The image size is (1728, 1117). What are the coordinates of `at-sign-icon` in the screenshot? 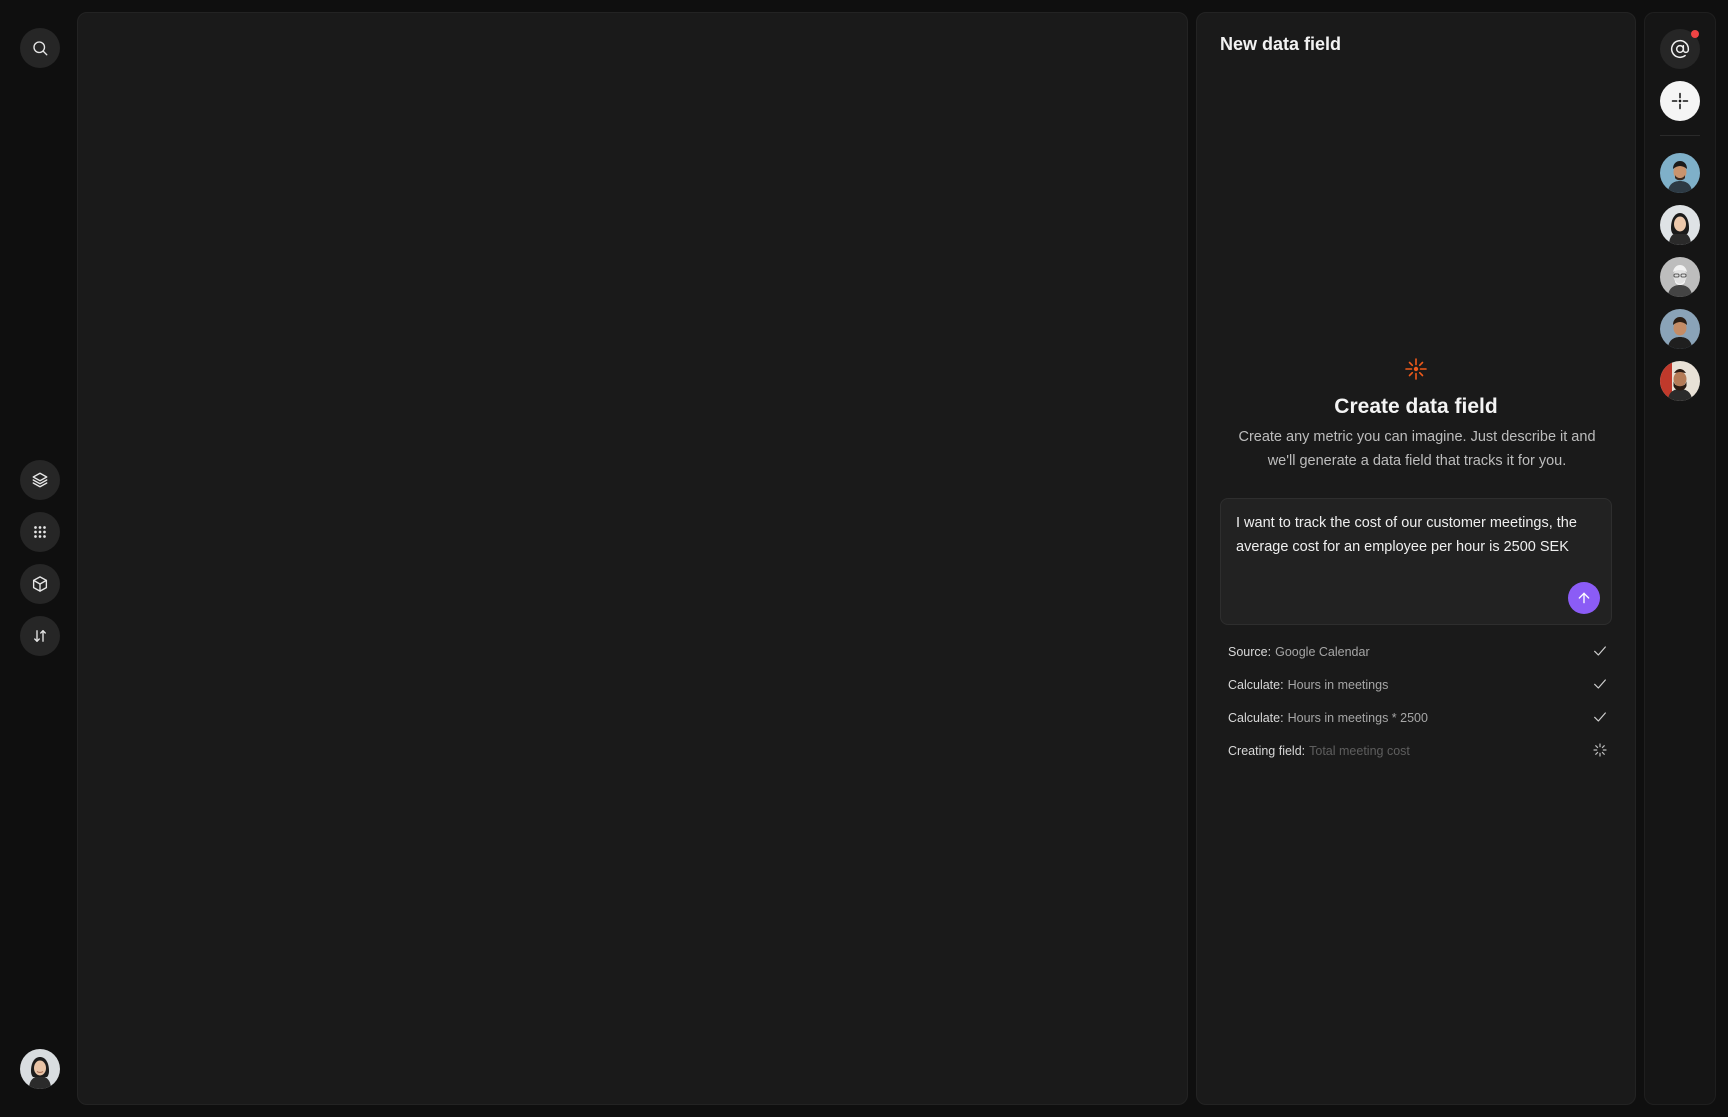 It's located at (1680, 49).